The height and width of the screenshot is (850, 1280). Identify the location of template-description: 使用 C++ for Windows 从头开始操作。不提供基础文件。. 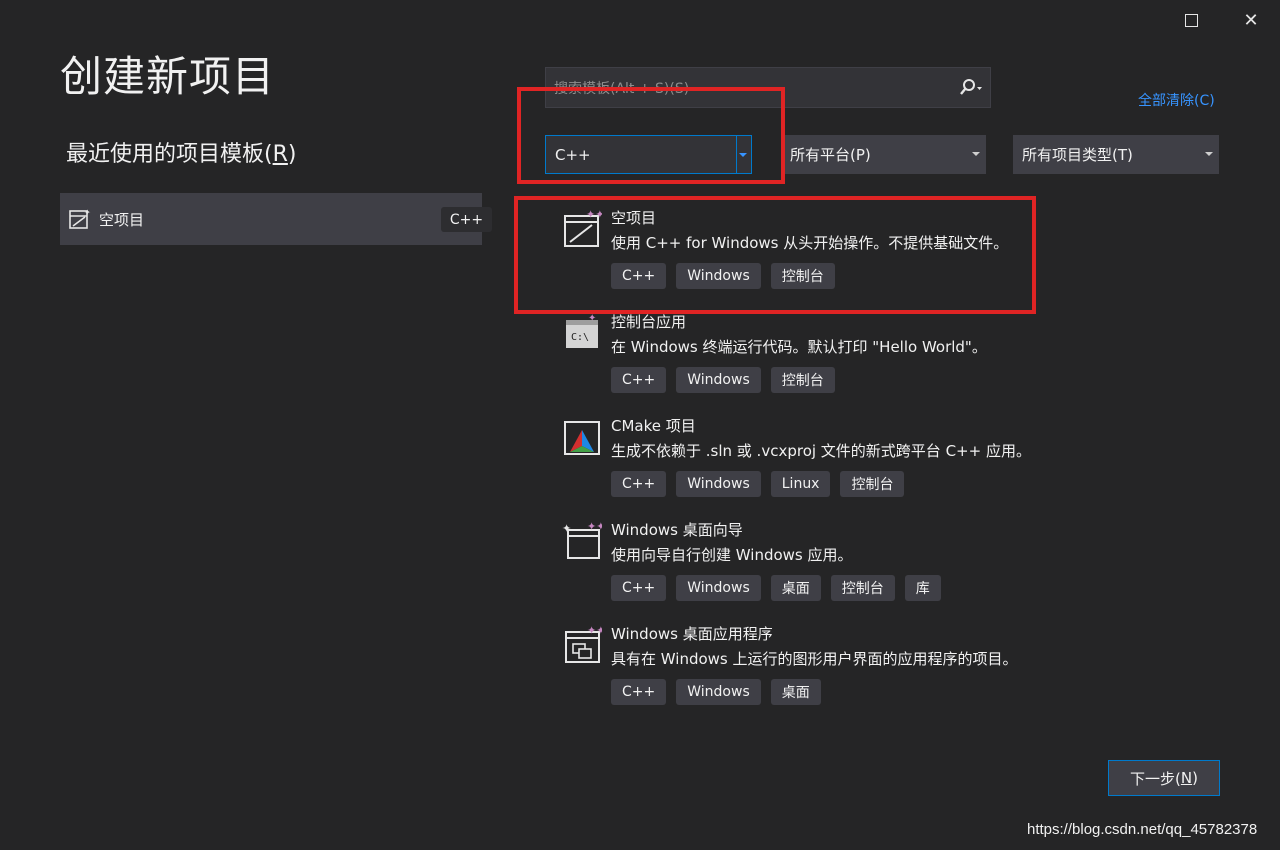
(810, 243).